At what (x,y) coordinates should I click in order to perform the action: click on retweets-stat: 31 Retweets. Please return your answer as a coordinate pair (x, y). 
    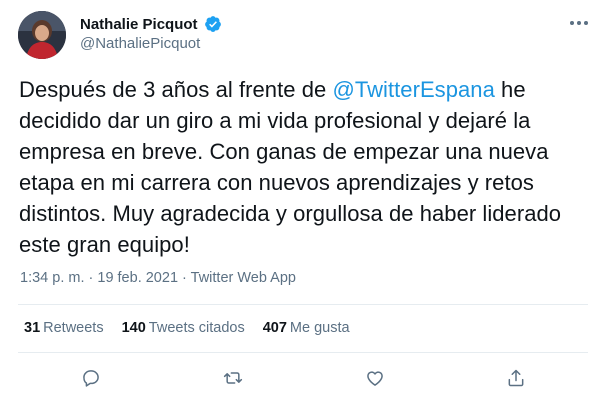
    Looking at the image, I should click on (64, 328).